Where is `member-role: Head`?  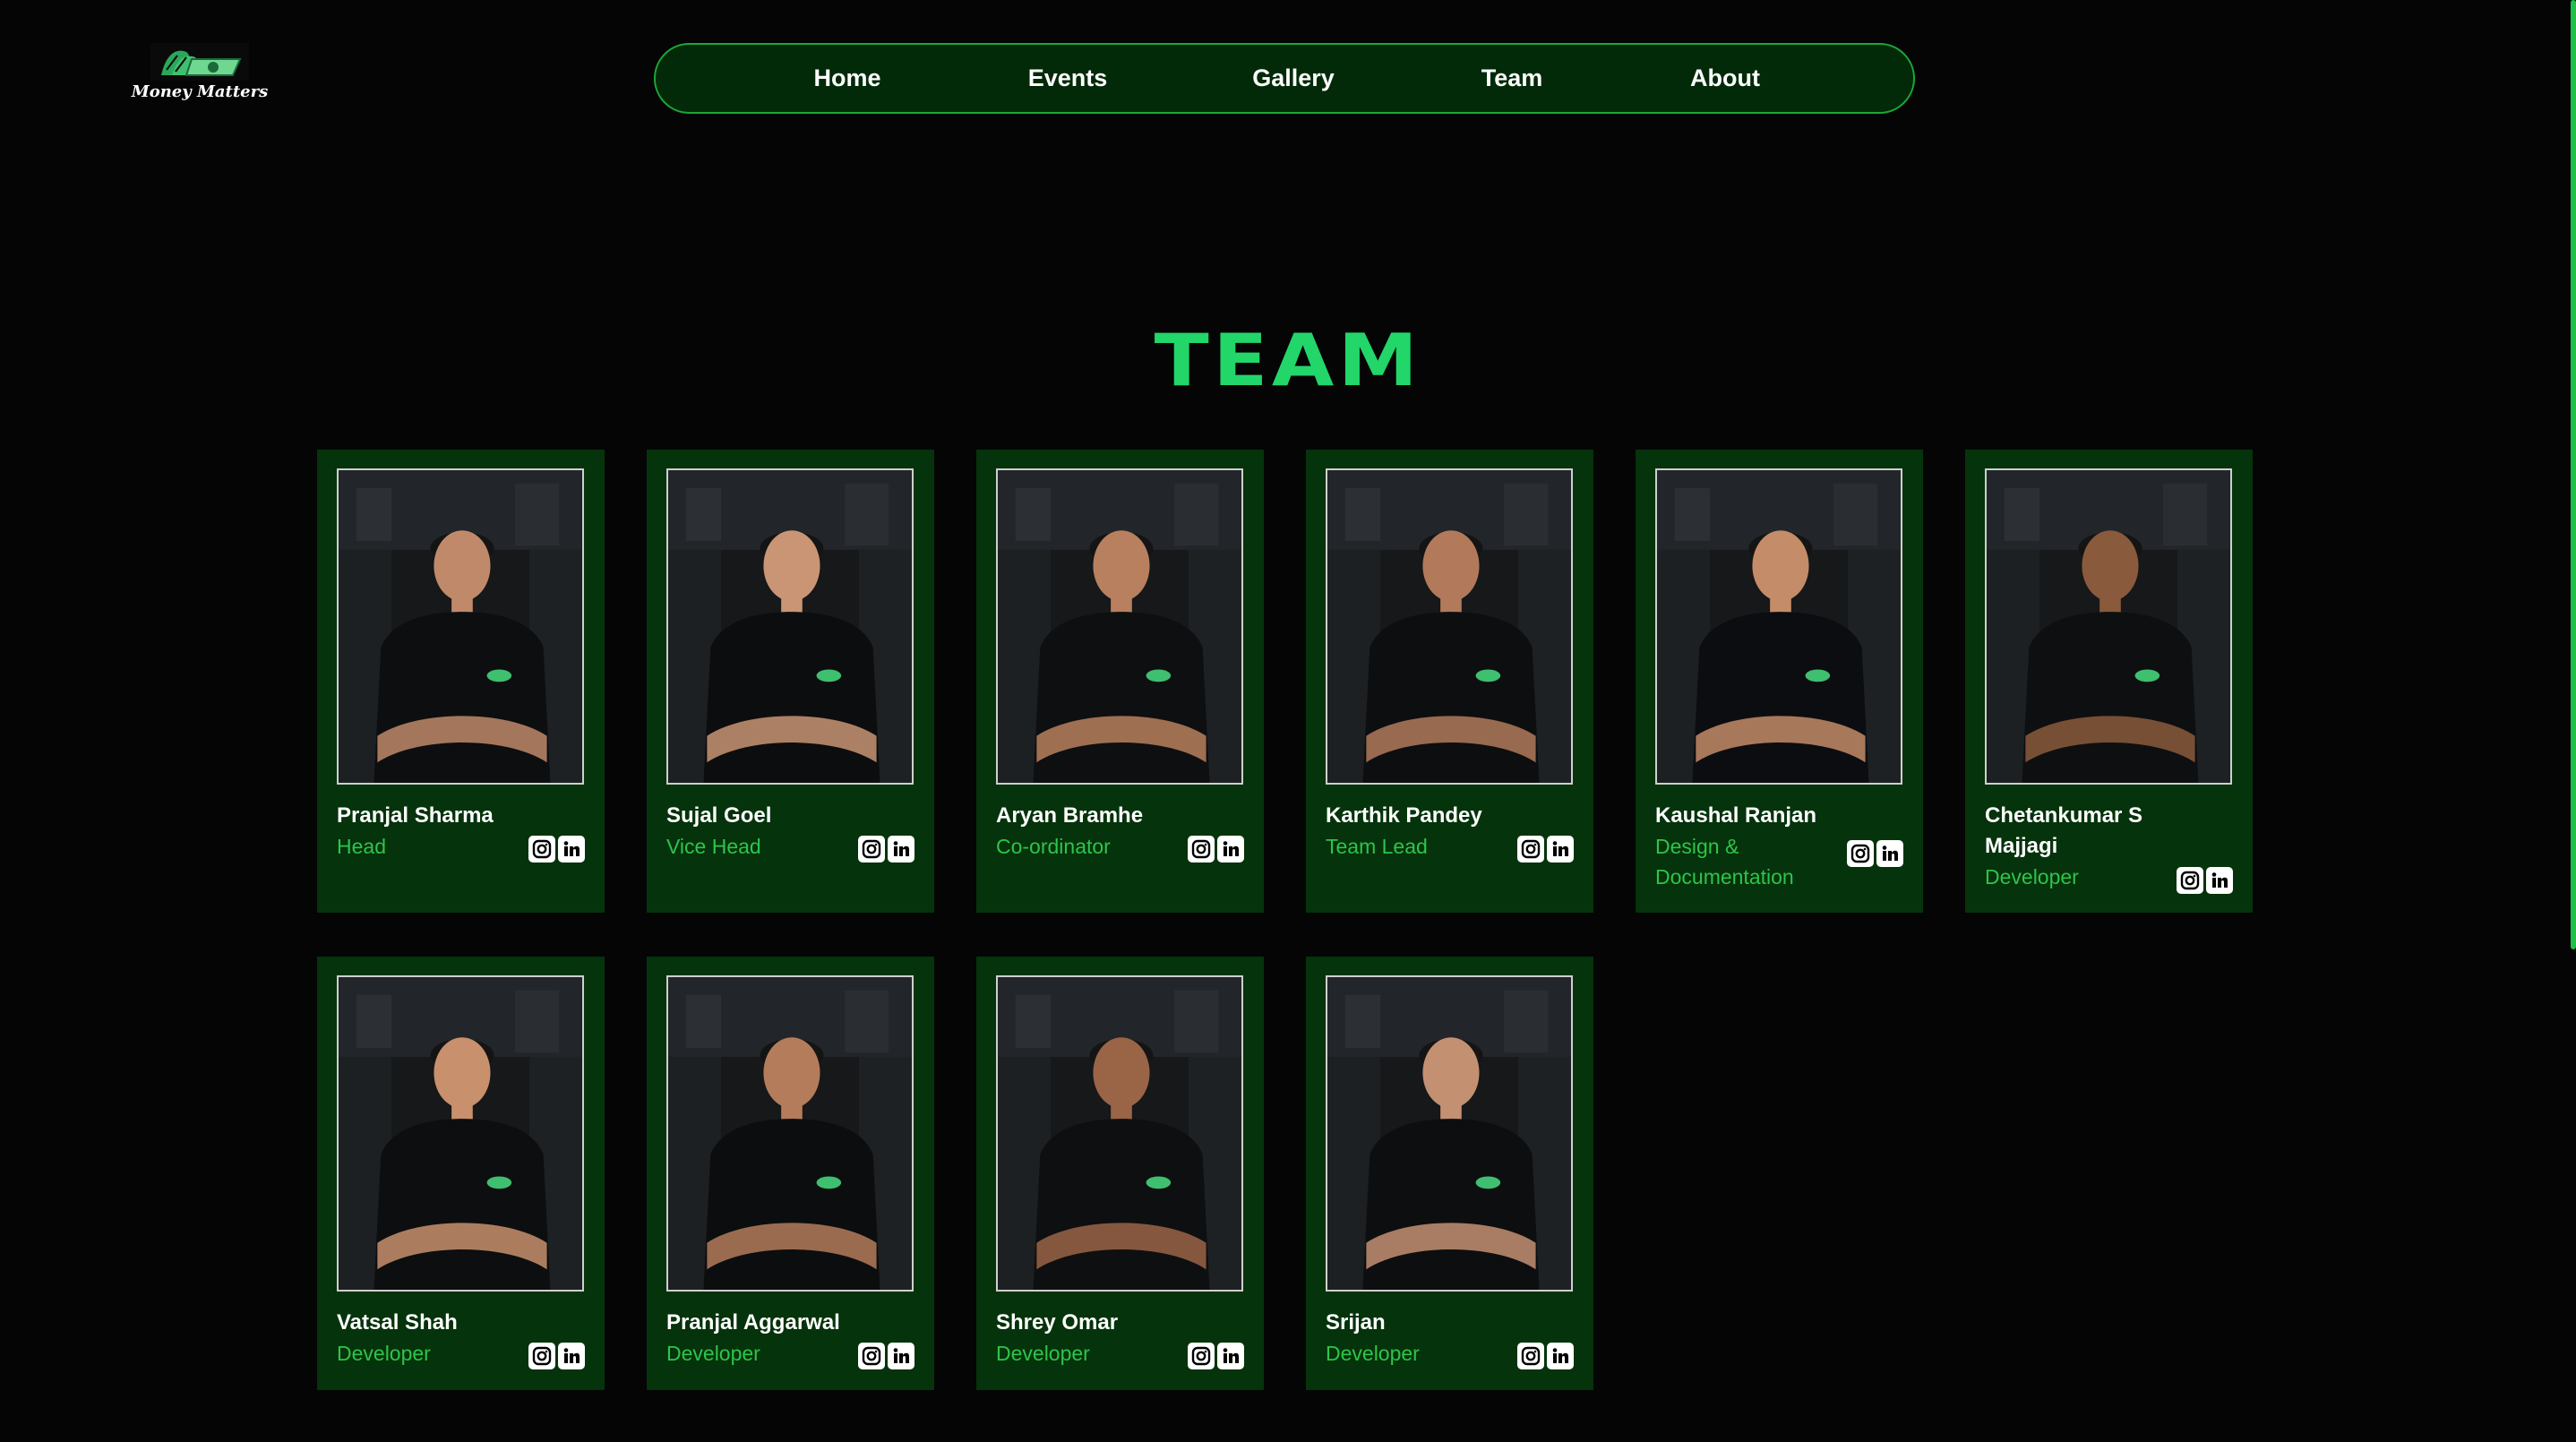 member-role: Head is located at coordinates (361, 846).